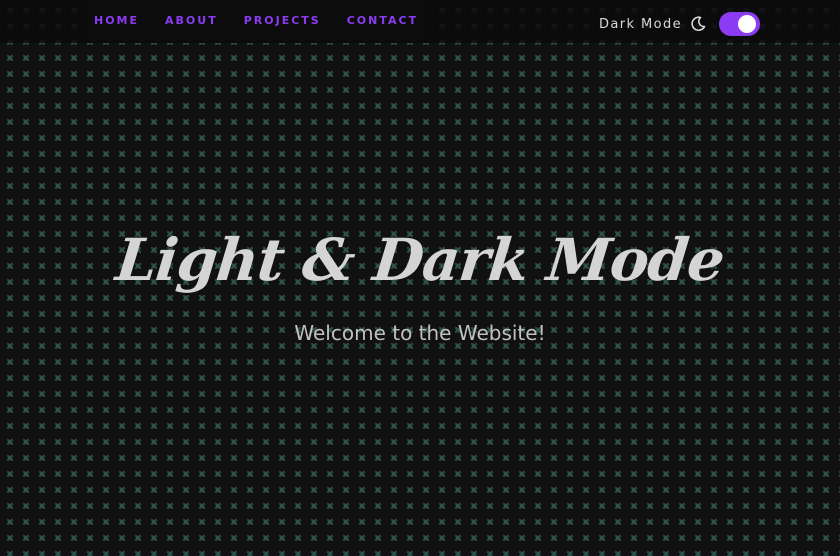 The image size is (840, 556). What do you see at coordinates (382, 20) in the screenshot?
I see `nav-link-contact: CONTACT` at bounding box center [382, 20].